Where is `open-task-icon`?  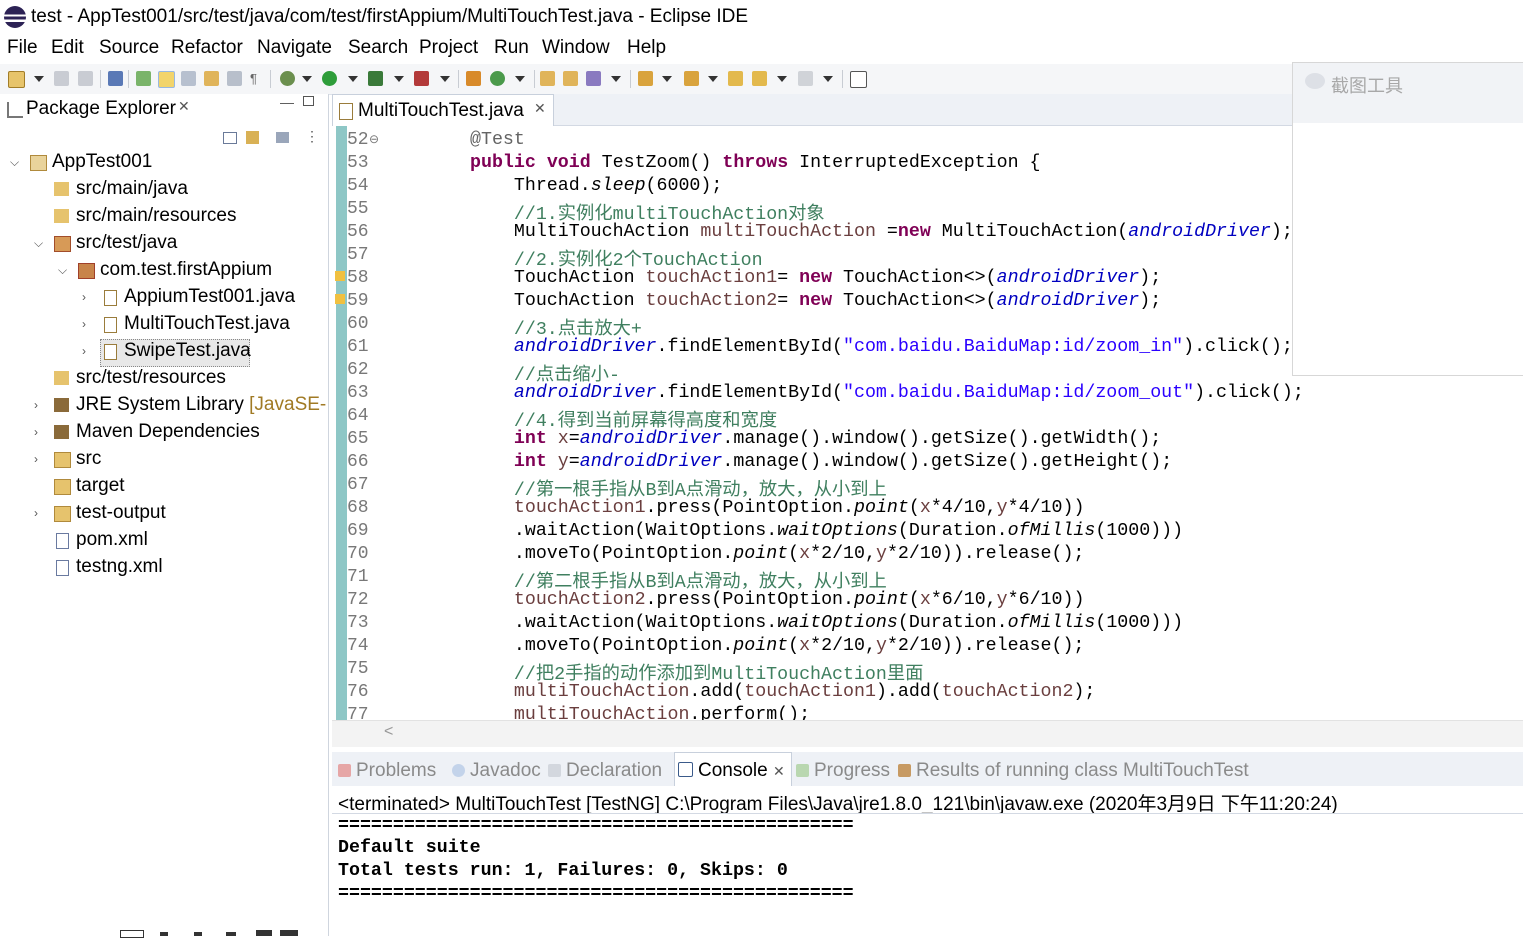 open-task-icon is located at coordinates (570, 78).